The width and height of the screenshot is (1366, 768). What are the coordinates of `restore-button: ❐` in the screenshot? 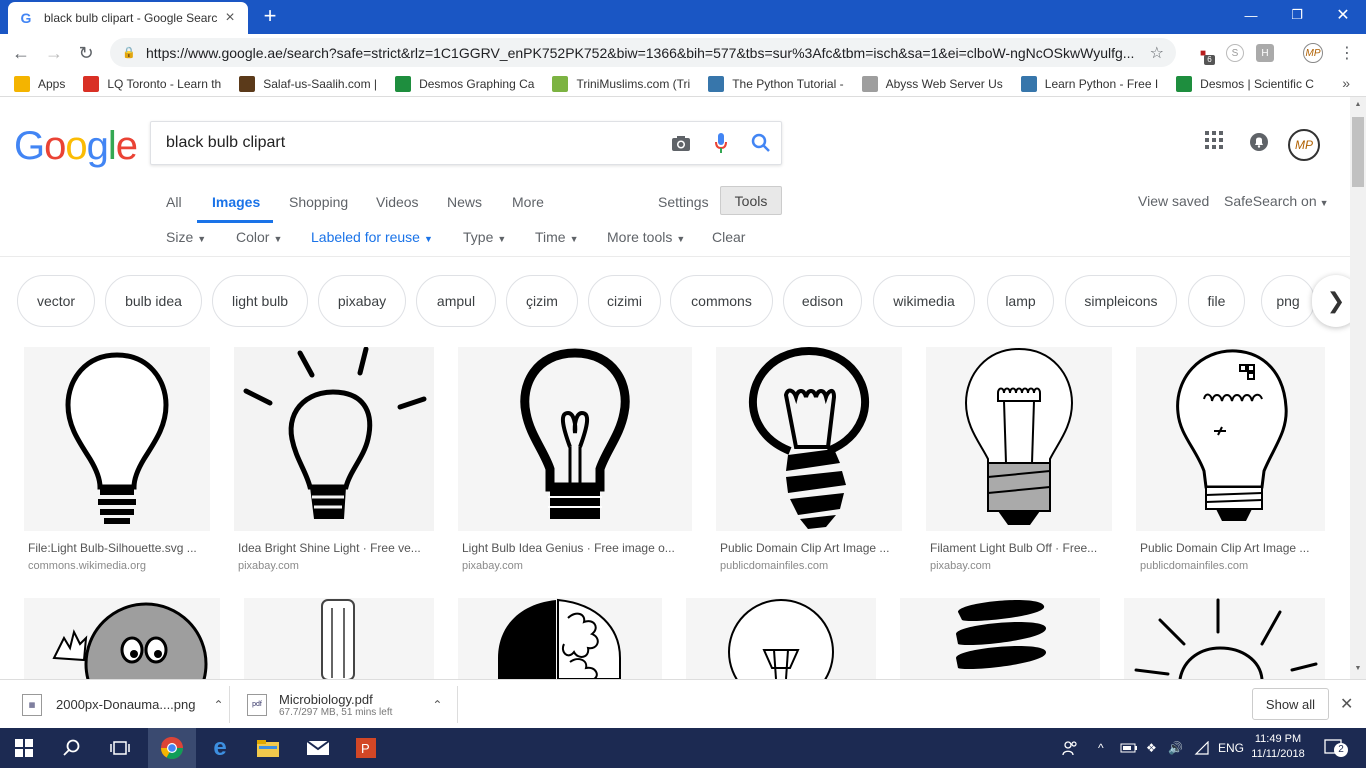 It's located at (1297, 15).